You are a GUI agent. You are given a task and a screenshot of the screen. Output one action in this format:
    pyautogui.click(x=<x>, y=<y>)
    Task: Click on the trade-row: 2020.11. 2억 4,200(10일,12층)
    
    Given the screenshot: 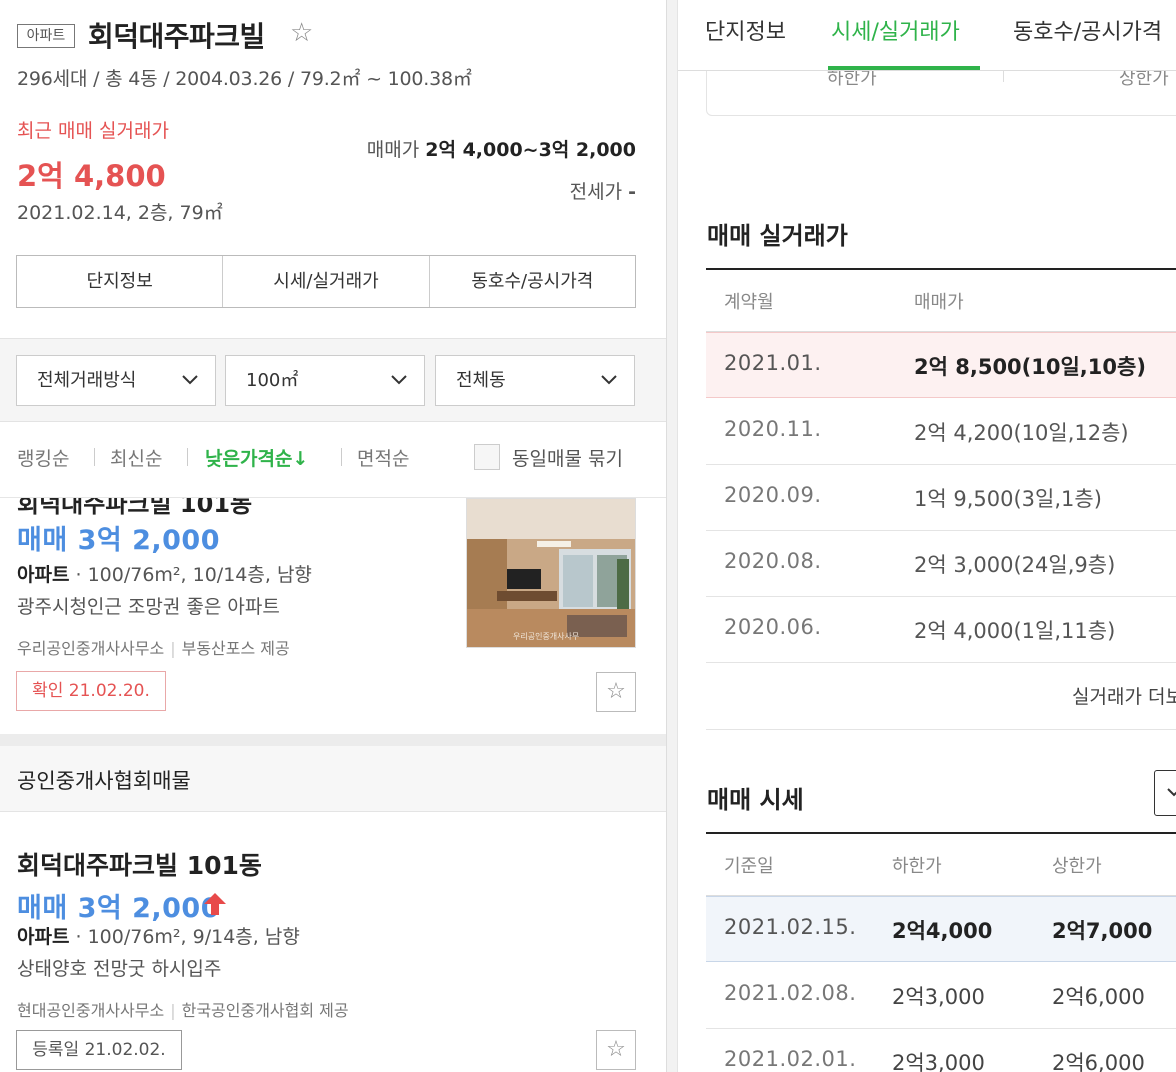 What is the action you would take?
    pyautogui.click(x=941, y=432)
    